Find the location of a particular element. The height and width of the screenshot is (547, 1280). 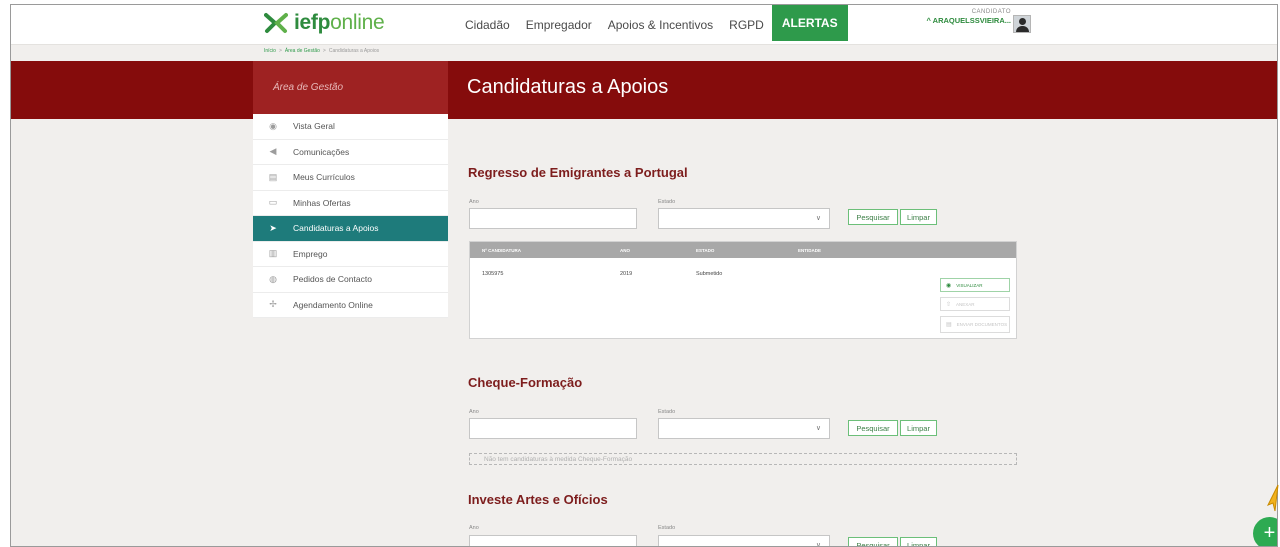

logo-light: online is located at coordinates (357, 22).